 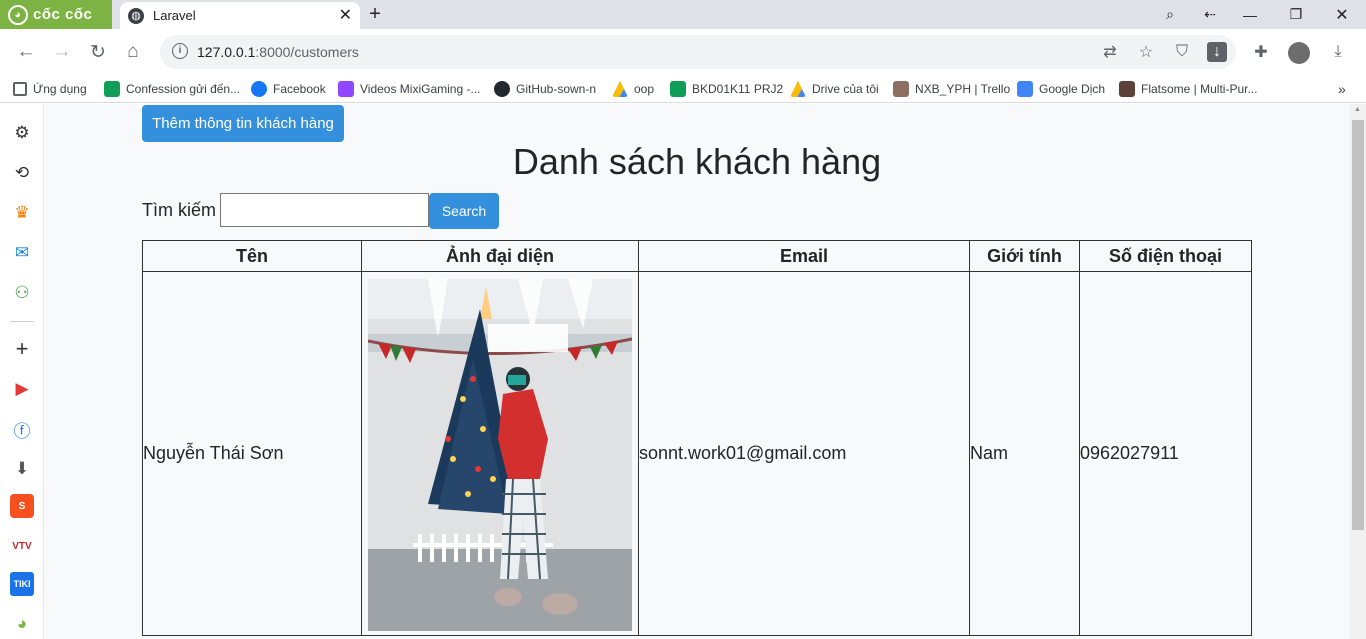 What do you see at coordinates (1210, 14) in the screenshot?
I see `back-tab-icon: ⇠` at bounding box center [1210, 14].